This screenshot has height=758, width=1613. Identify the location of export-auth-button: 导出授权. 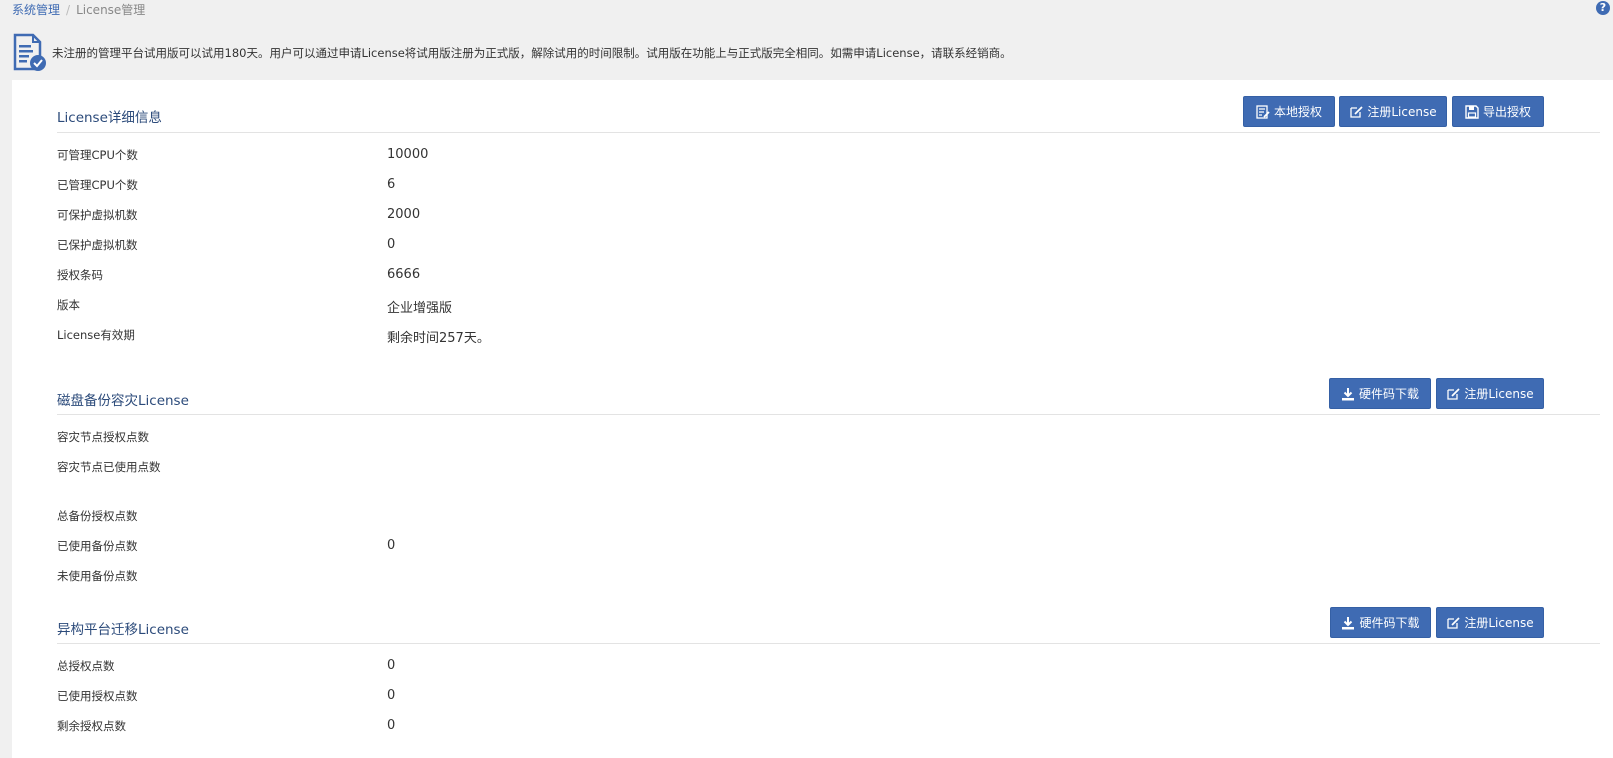
(1498, 111).